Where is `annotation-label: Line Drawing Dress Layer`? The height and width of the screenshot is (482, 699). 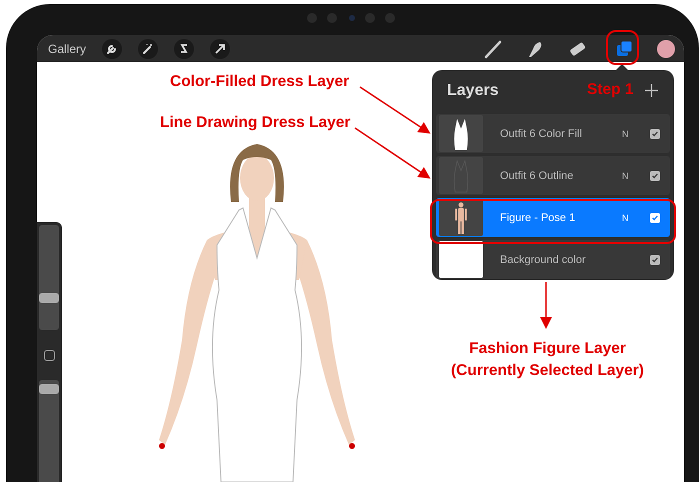
annotation-label: Line Drawing Dress Layer is located at coordinates (255, 123).